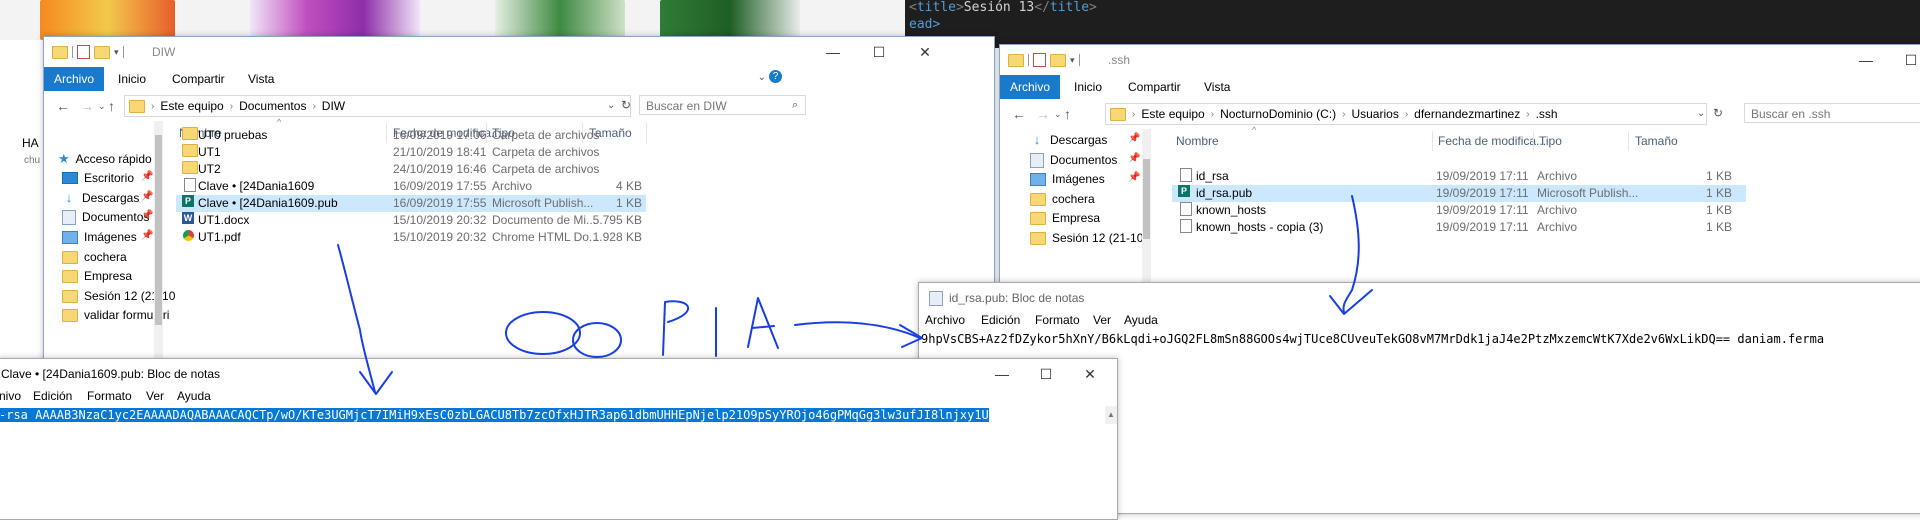 This screenshot has height=520, width=1920. What do you see at coordinates (762, 77) in the screenshot?
I see `expand-ribbon-icon: ⌄` at bounding box center [762, 77].